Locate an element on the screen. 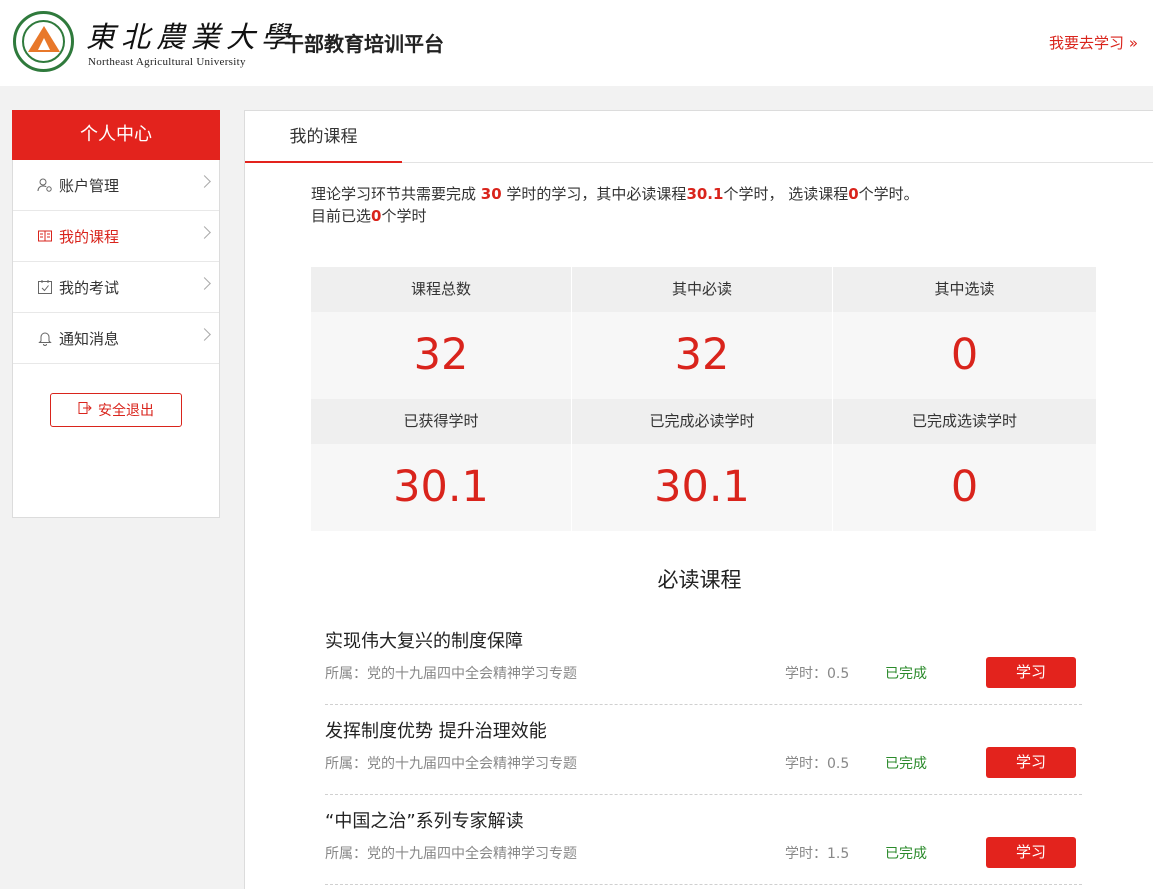 The width and height of the screenshot is (1153, 889). sidebar-item-my-courses: 我的课程 is located at coordinates (116, 236).